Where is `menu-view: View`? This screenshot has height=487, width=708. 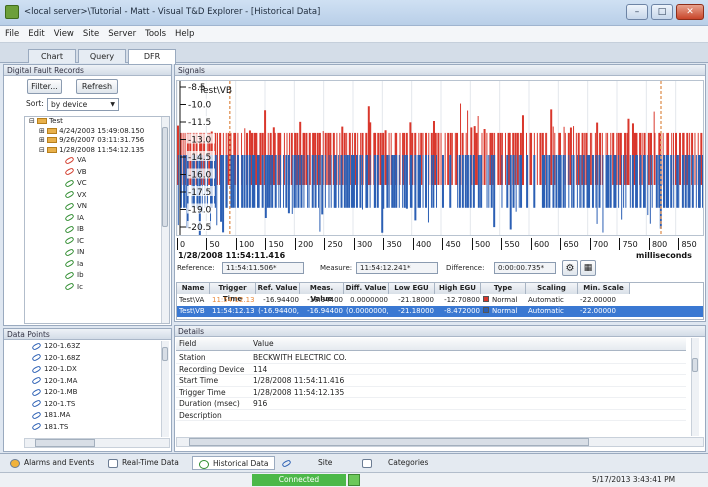
menu-view: View is located at coordinates (63, 32).